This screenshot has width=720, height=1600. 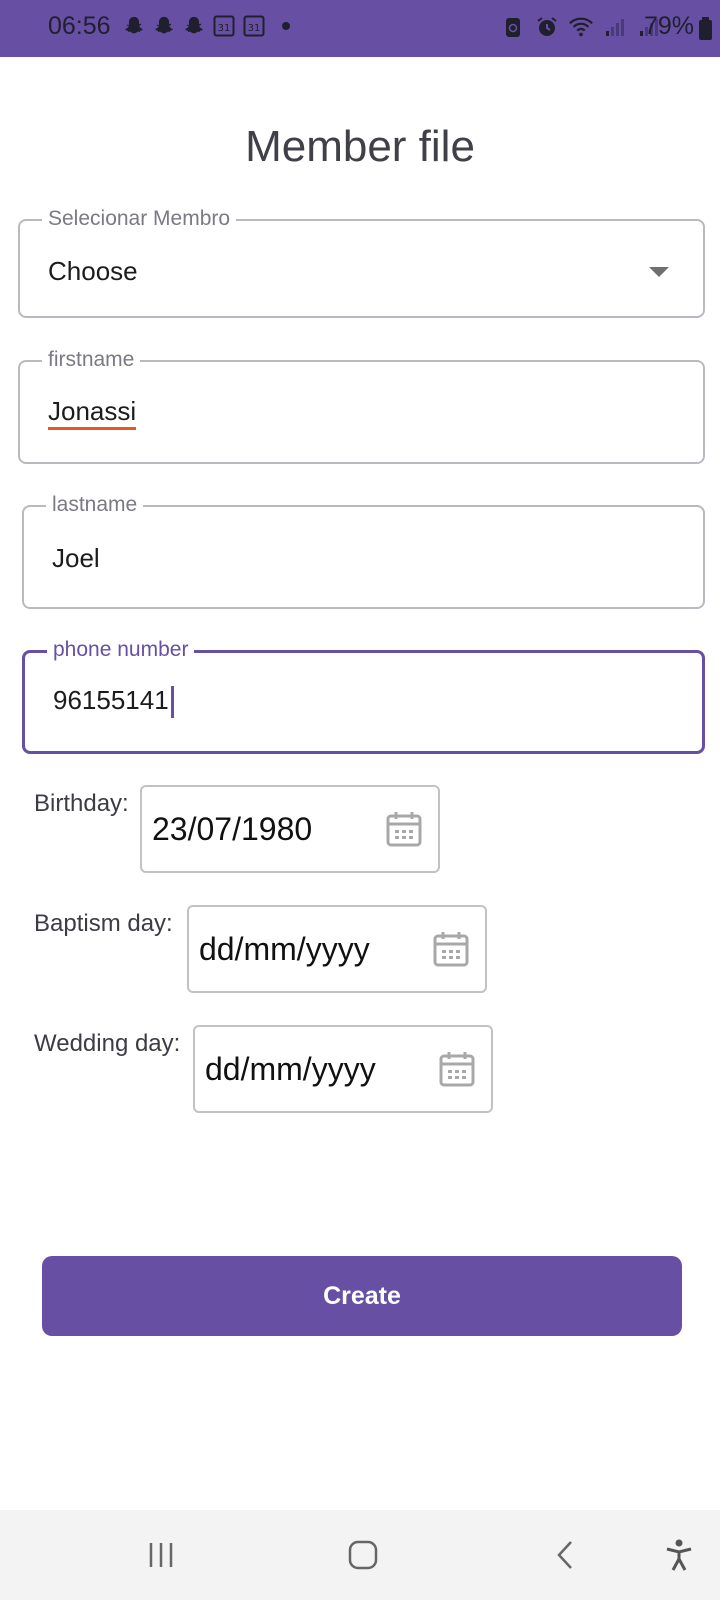 What do you see at coordinates (107, 1043) in the screenshot?
I see `wedding-label: Wedding day:` at bounding box center [107, 1043].